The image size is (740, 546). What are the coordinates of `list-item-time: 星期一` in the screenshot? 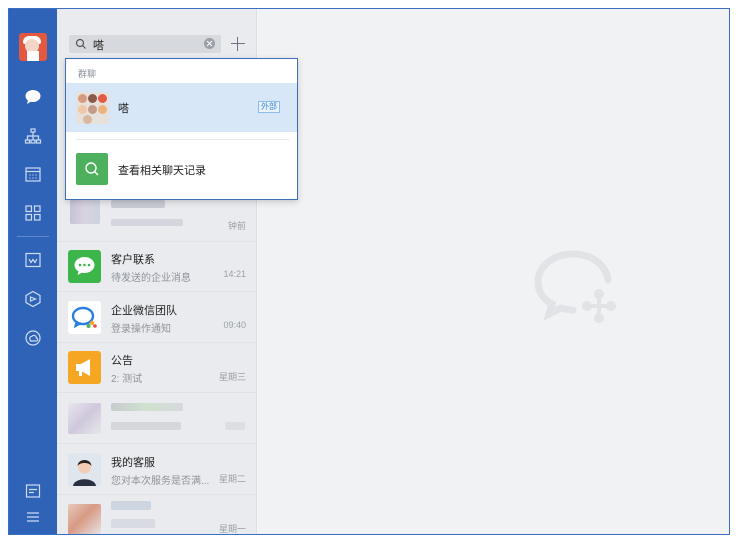 It's located at (232, 529).